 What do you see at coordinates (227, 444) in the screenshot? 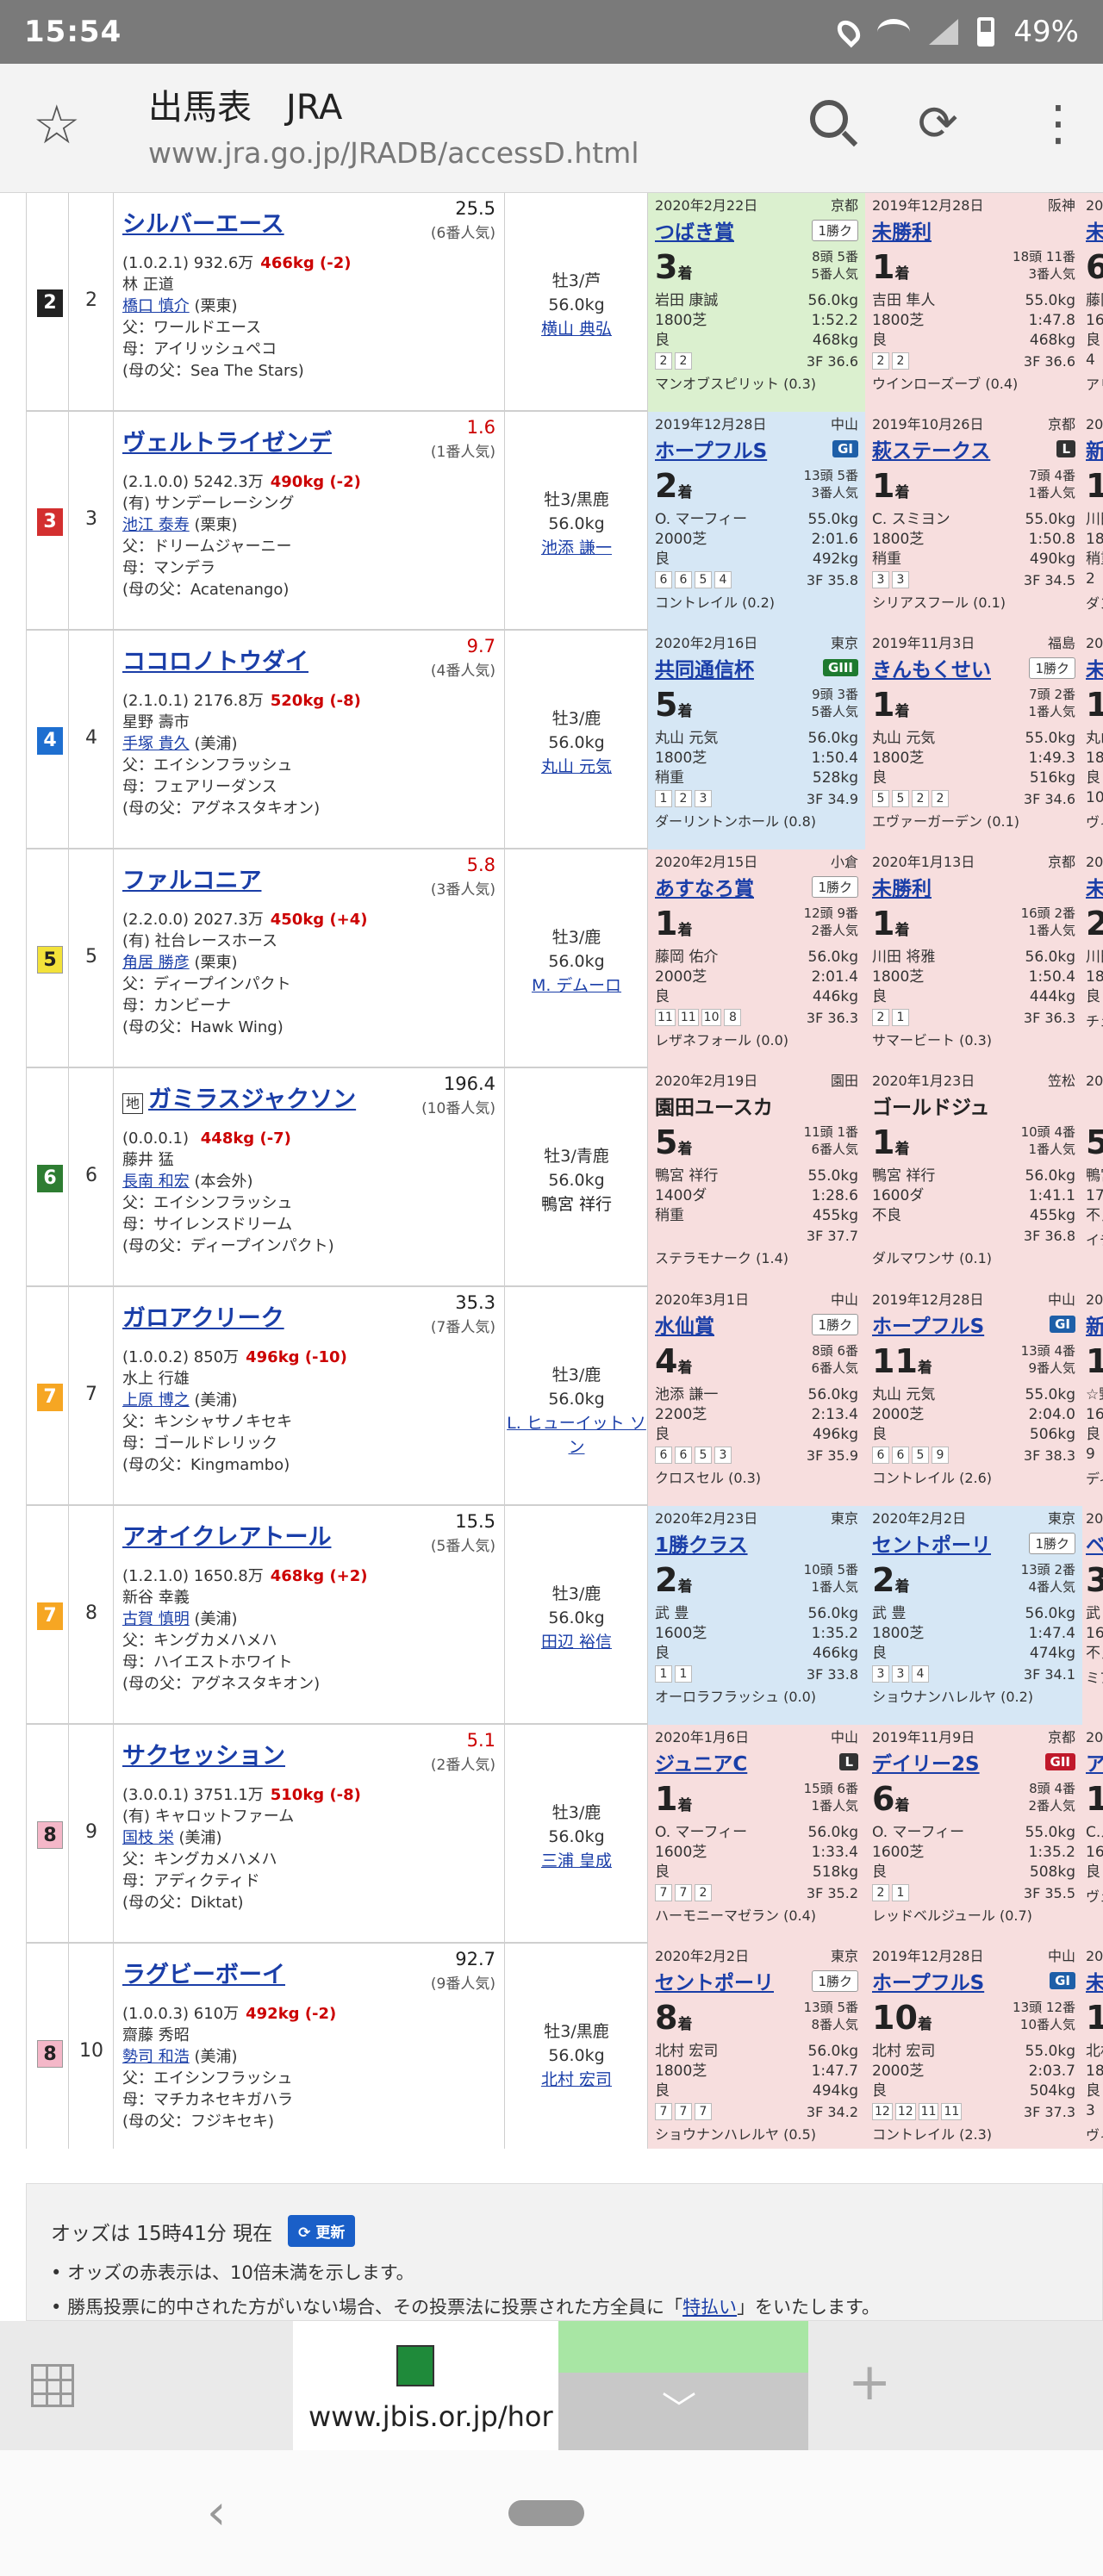
I see `horse-name-link: ヴェルトライゼンデ` at bounding box center [227, 444].